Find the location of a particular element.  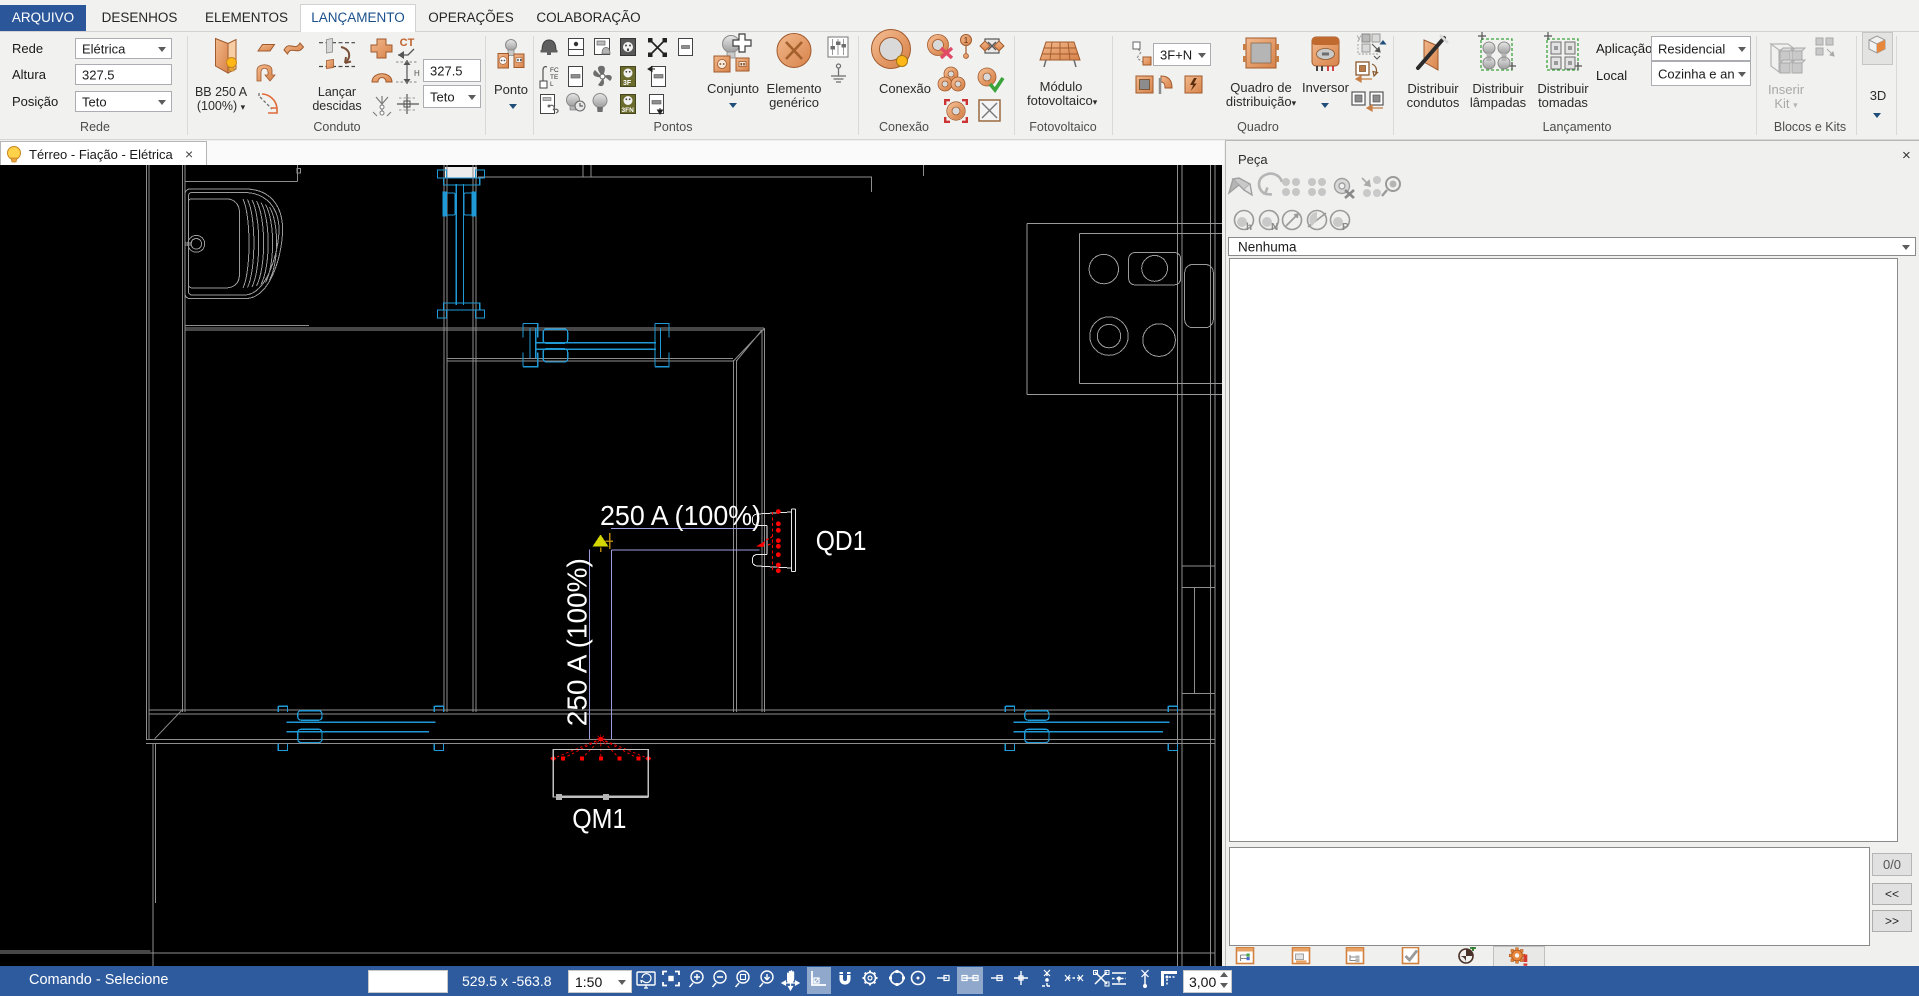

svg-text: 3FN is located at coordinates (628, 110).